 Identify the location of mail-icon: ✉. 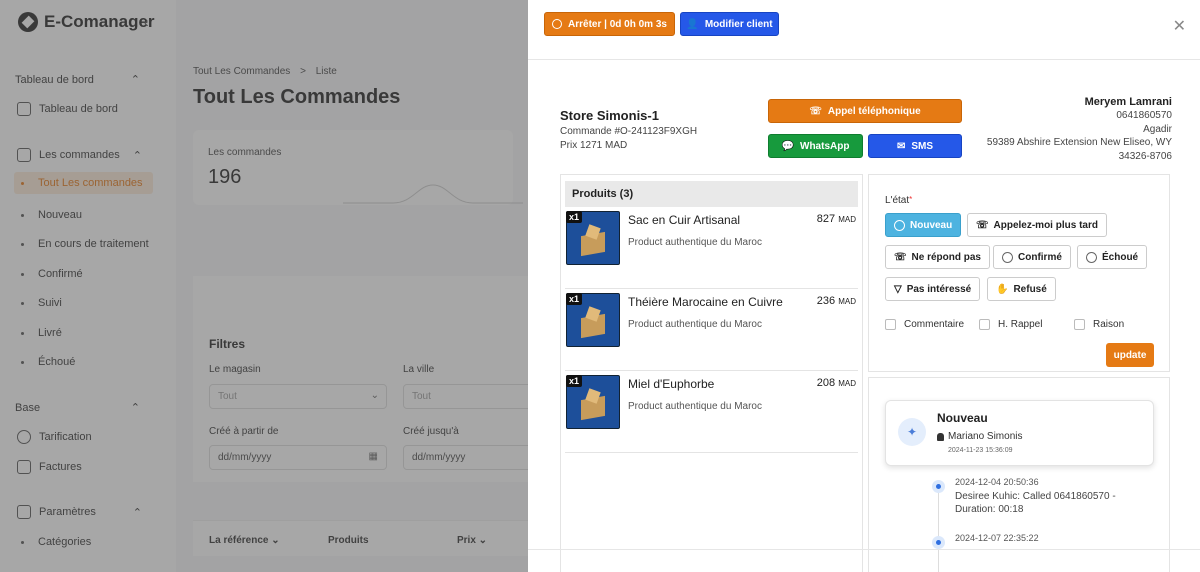
(901, 146).